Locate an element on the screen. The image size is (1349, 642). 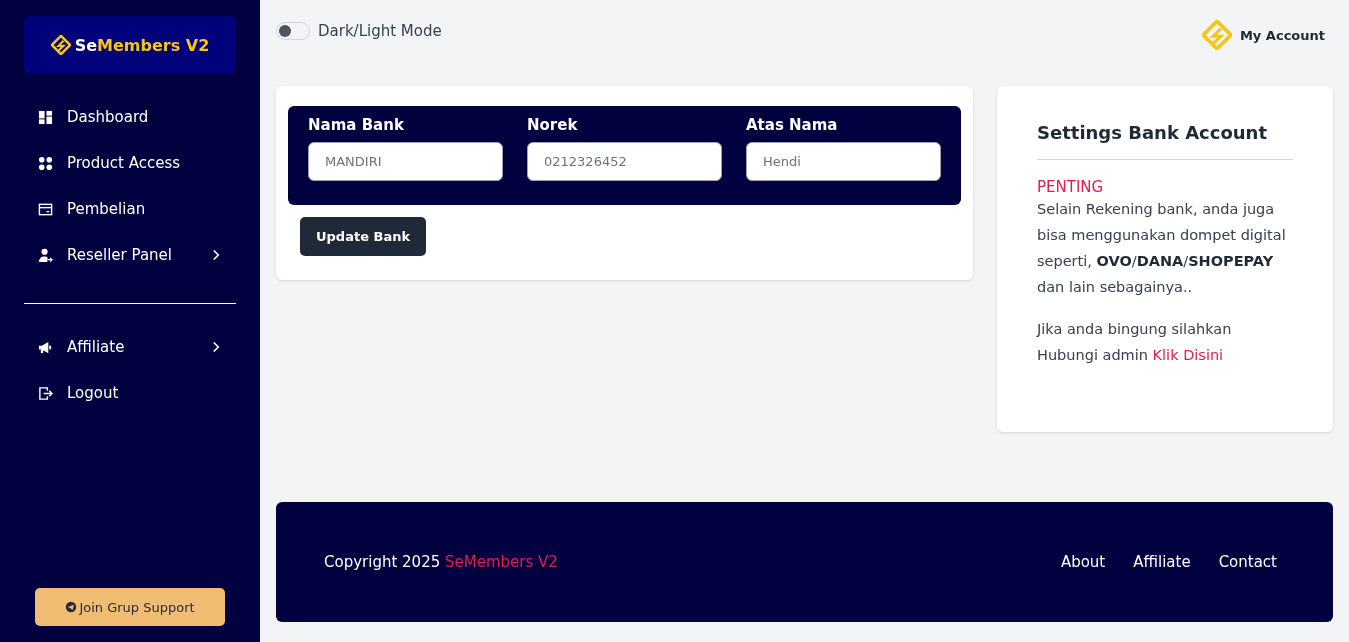
update-bank-button: Update Bank is located at coordinates (363, 236).